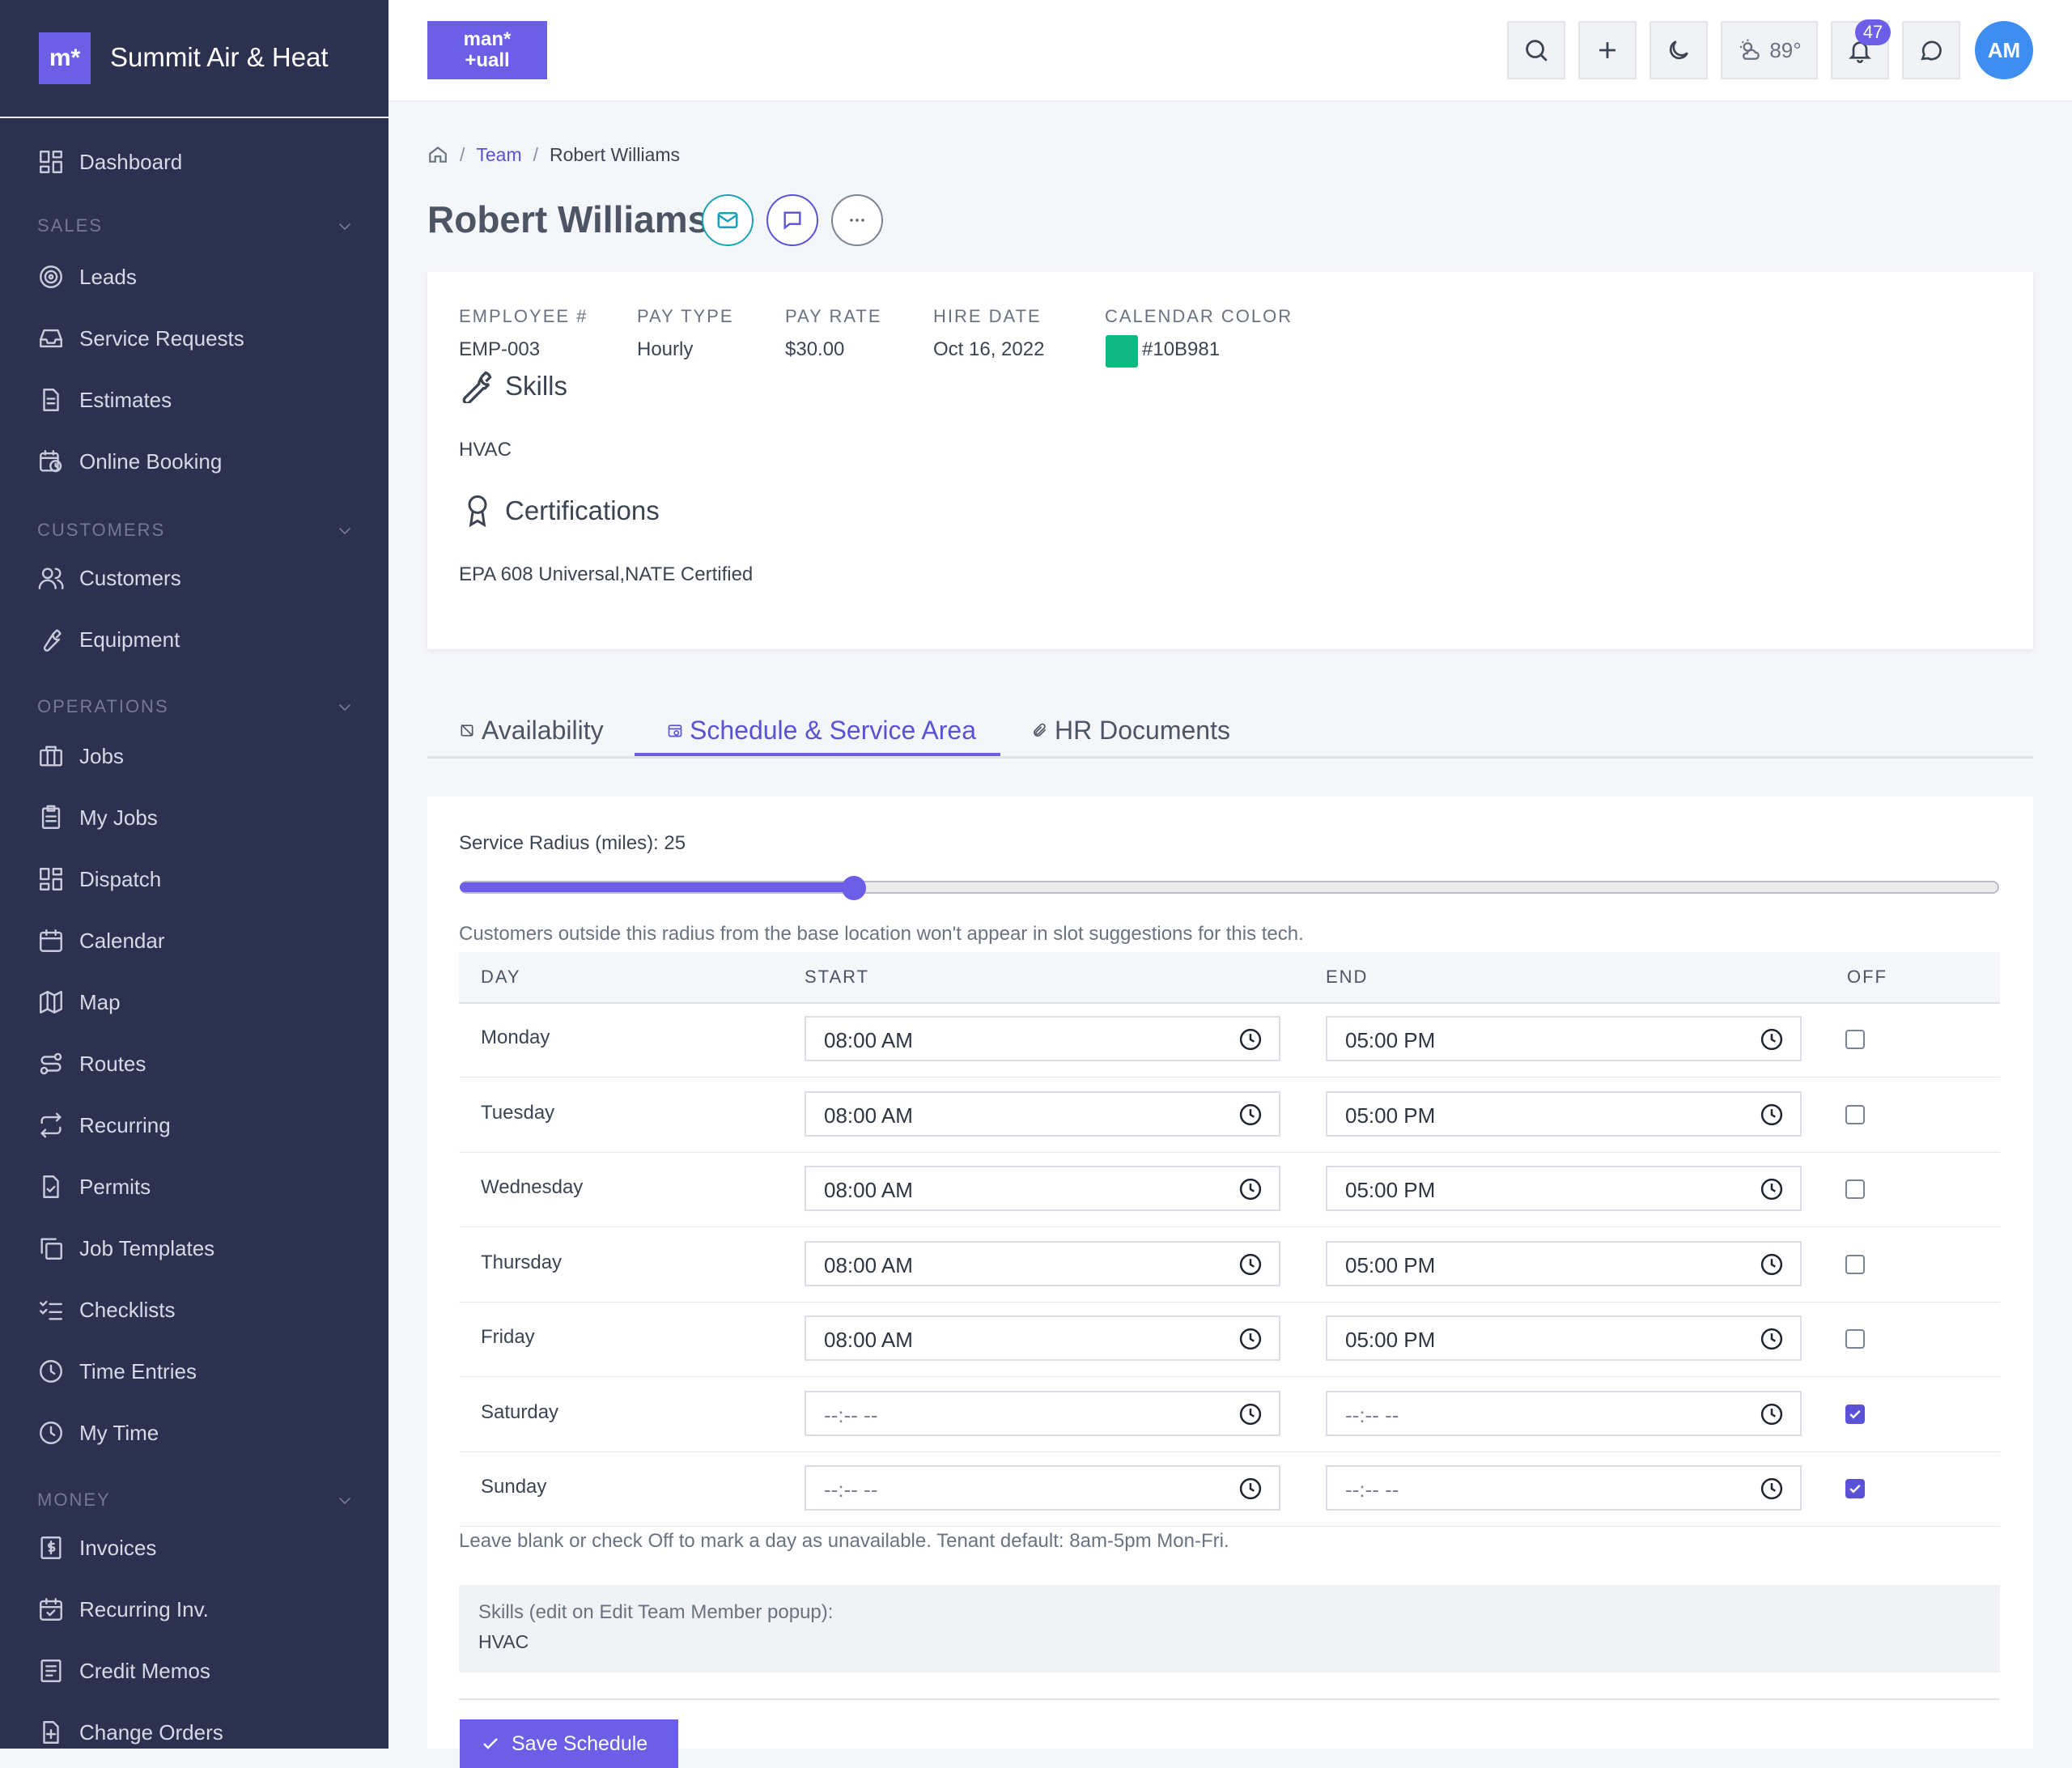 Image resolution: width=2072 pixels, height=1768 pixels. Describe the element at coordinates (109, 162) in the screenshot. I see `sidebar-item-dashboard: Dashboard` at that location.